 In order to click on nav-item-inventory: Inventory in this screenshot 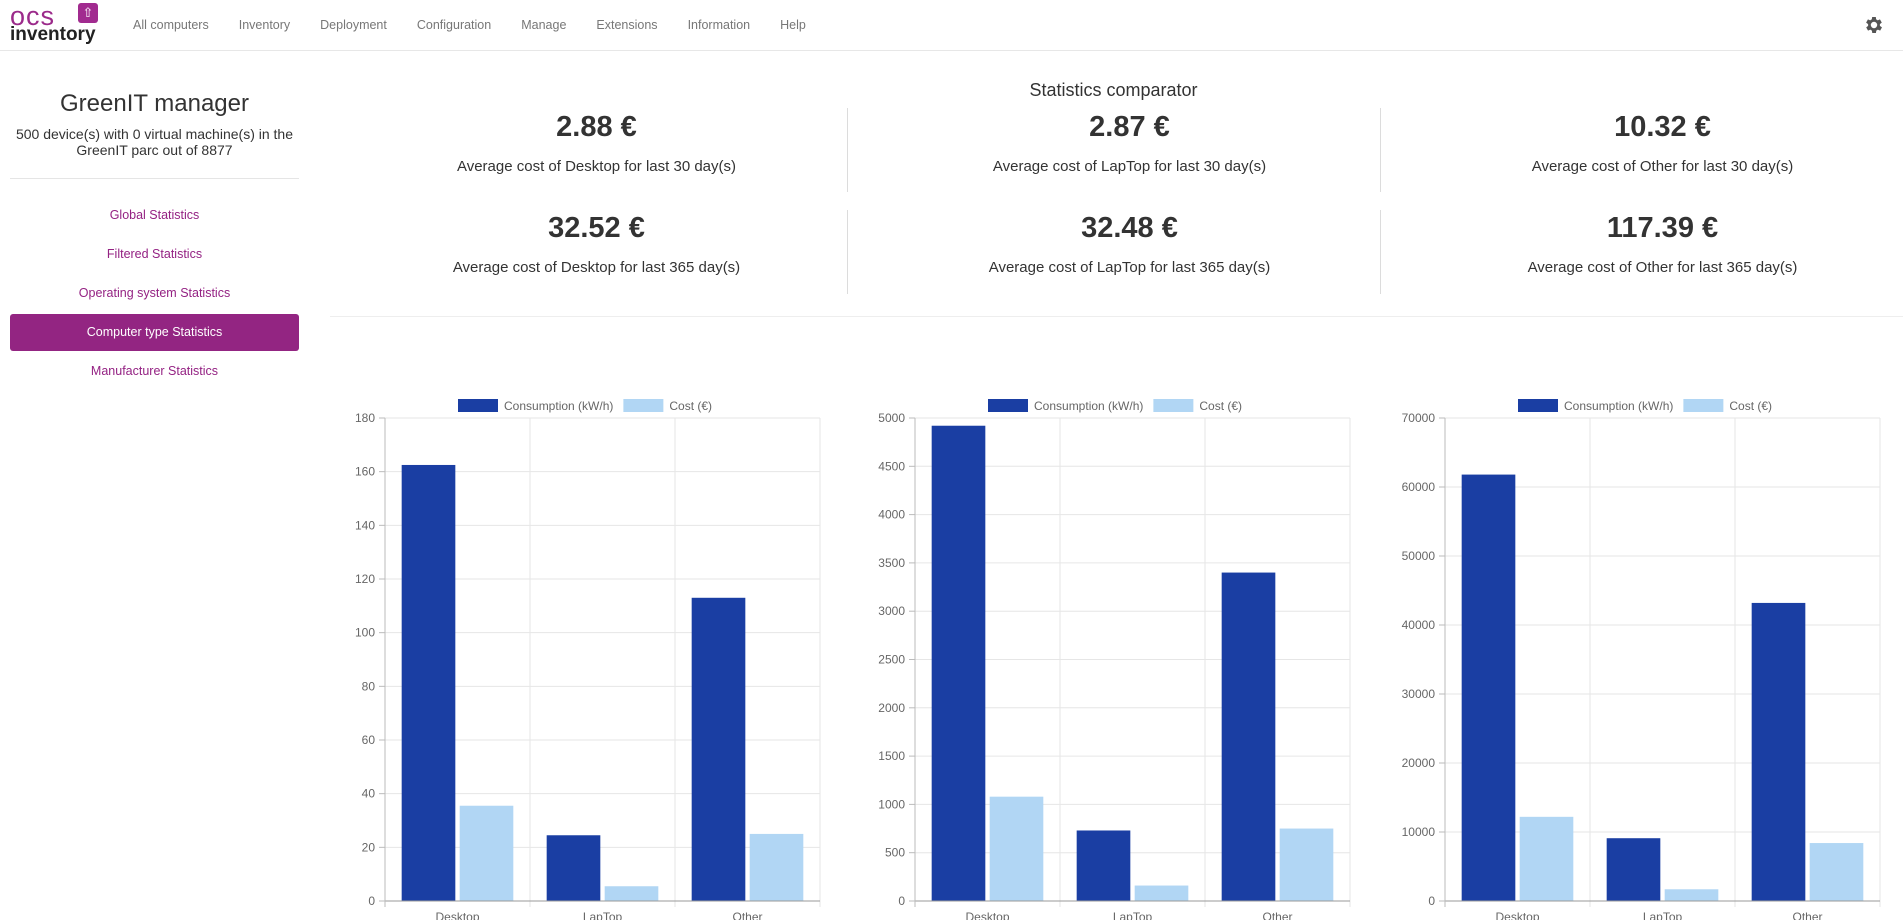, I will do `click(264, 25)`.